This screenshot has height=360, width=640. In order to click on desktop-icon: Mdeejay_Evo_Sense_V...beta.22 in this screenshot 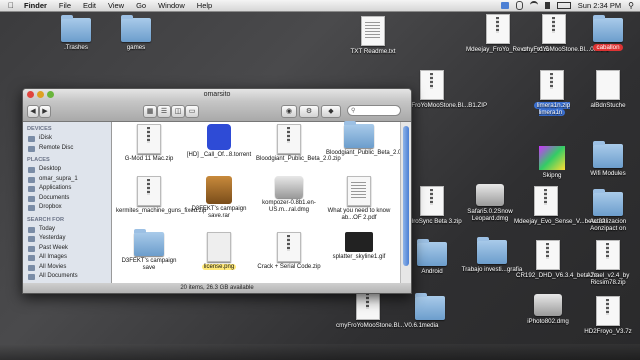, I will do `click(559, 205)`.